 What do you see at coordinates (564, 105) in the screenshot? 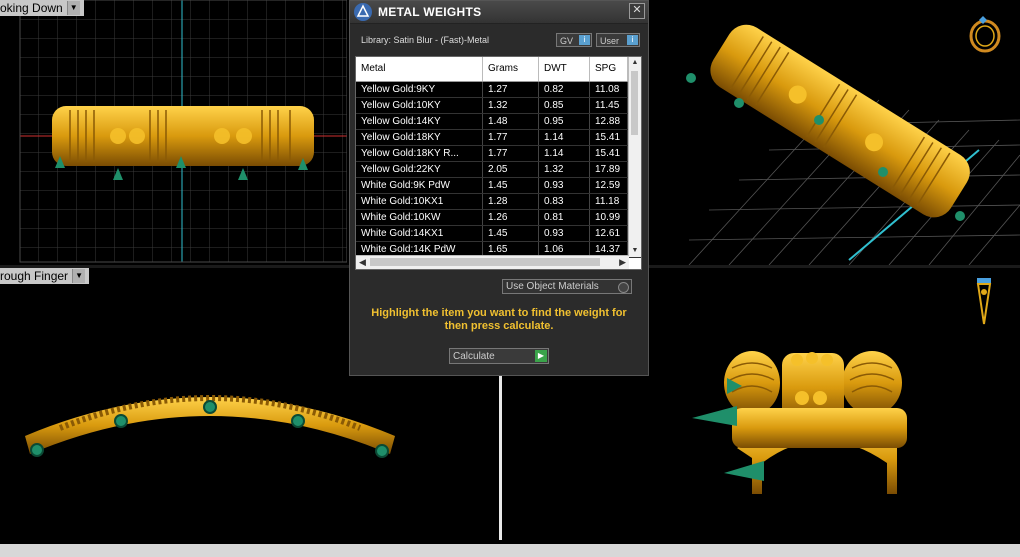
I see `cell-dwt: 0.85` at bounding box center [564, 105].